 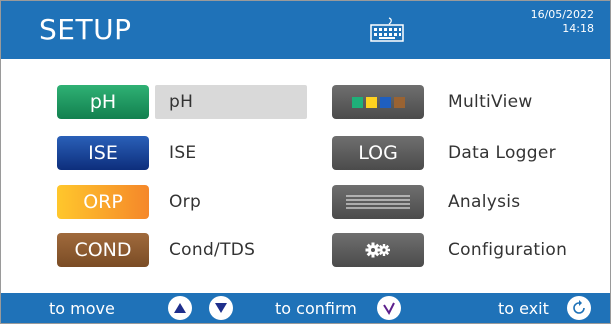 What do you see at coordinates (357, 102) in the screenshot?
I see `square-green` at bounding box center [357, 102].